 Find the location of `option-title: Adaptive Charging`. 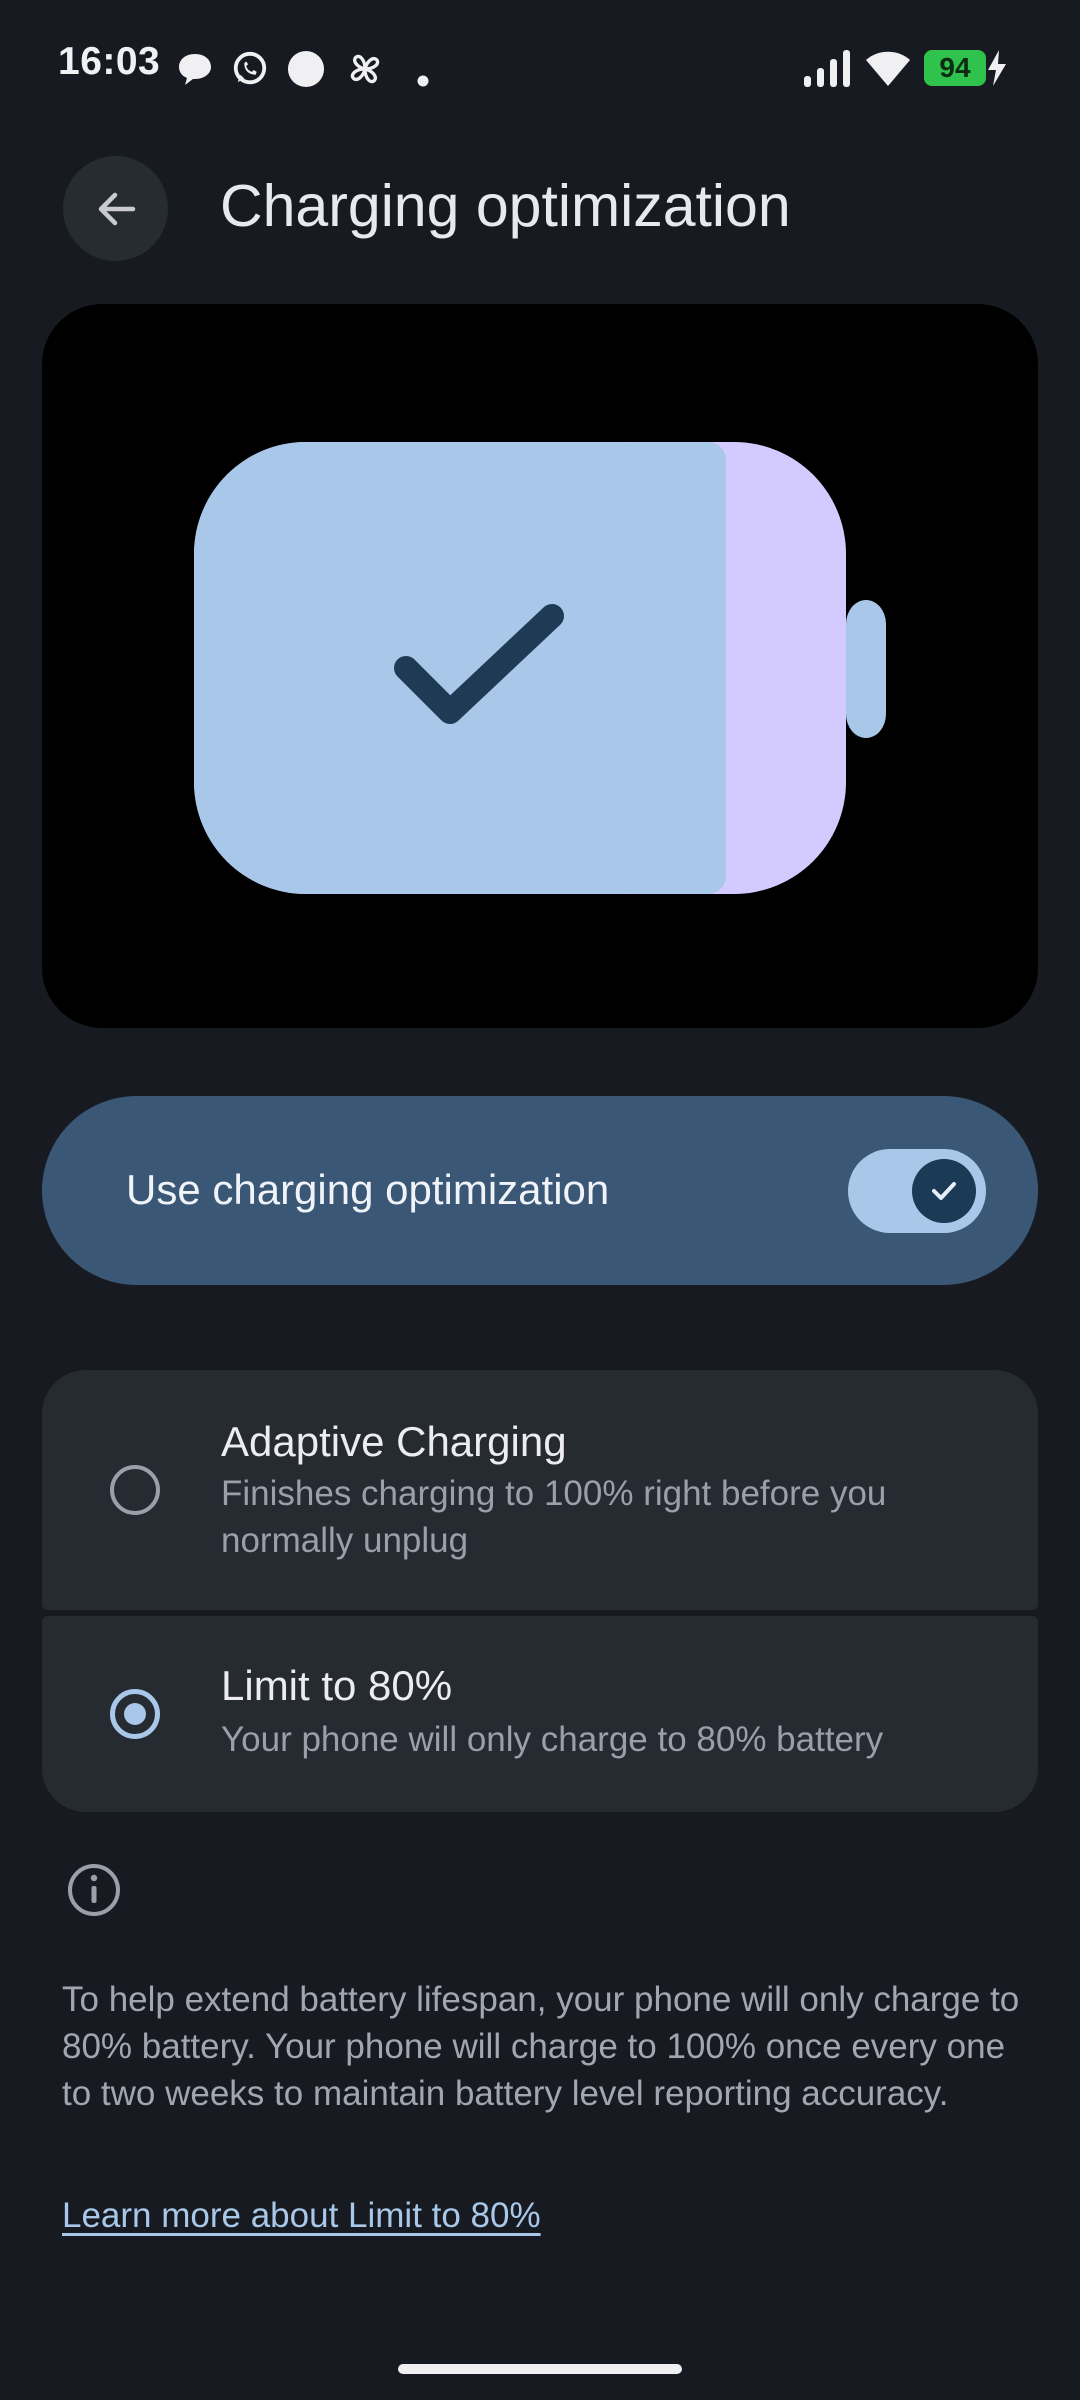

option-title: Adaptive Charging is located at coordinates (394, 1441).